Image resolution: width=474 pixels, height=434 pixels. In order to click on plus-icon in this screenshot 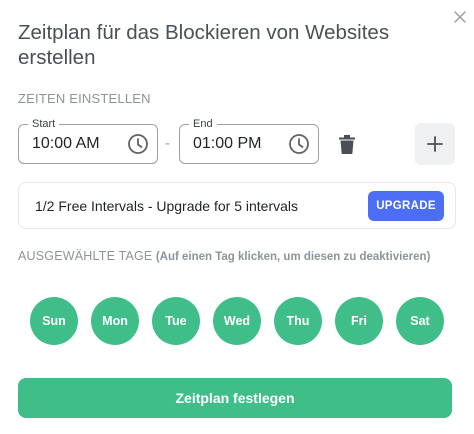, I will do `click(435, 144)`.